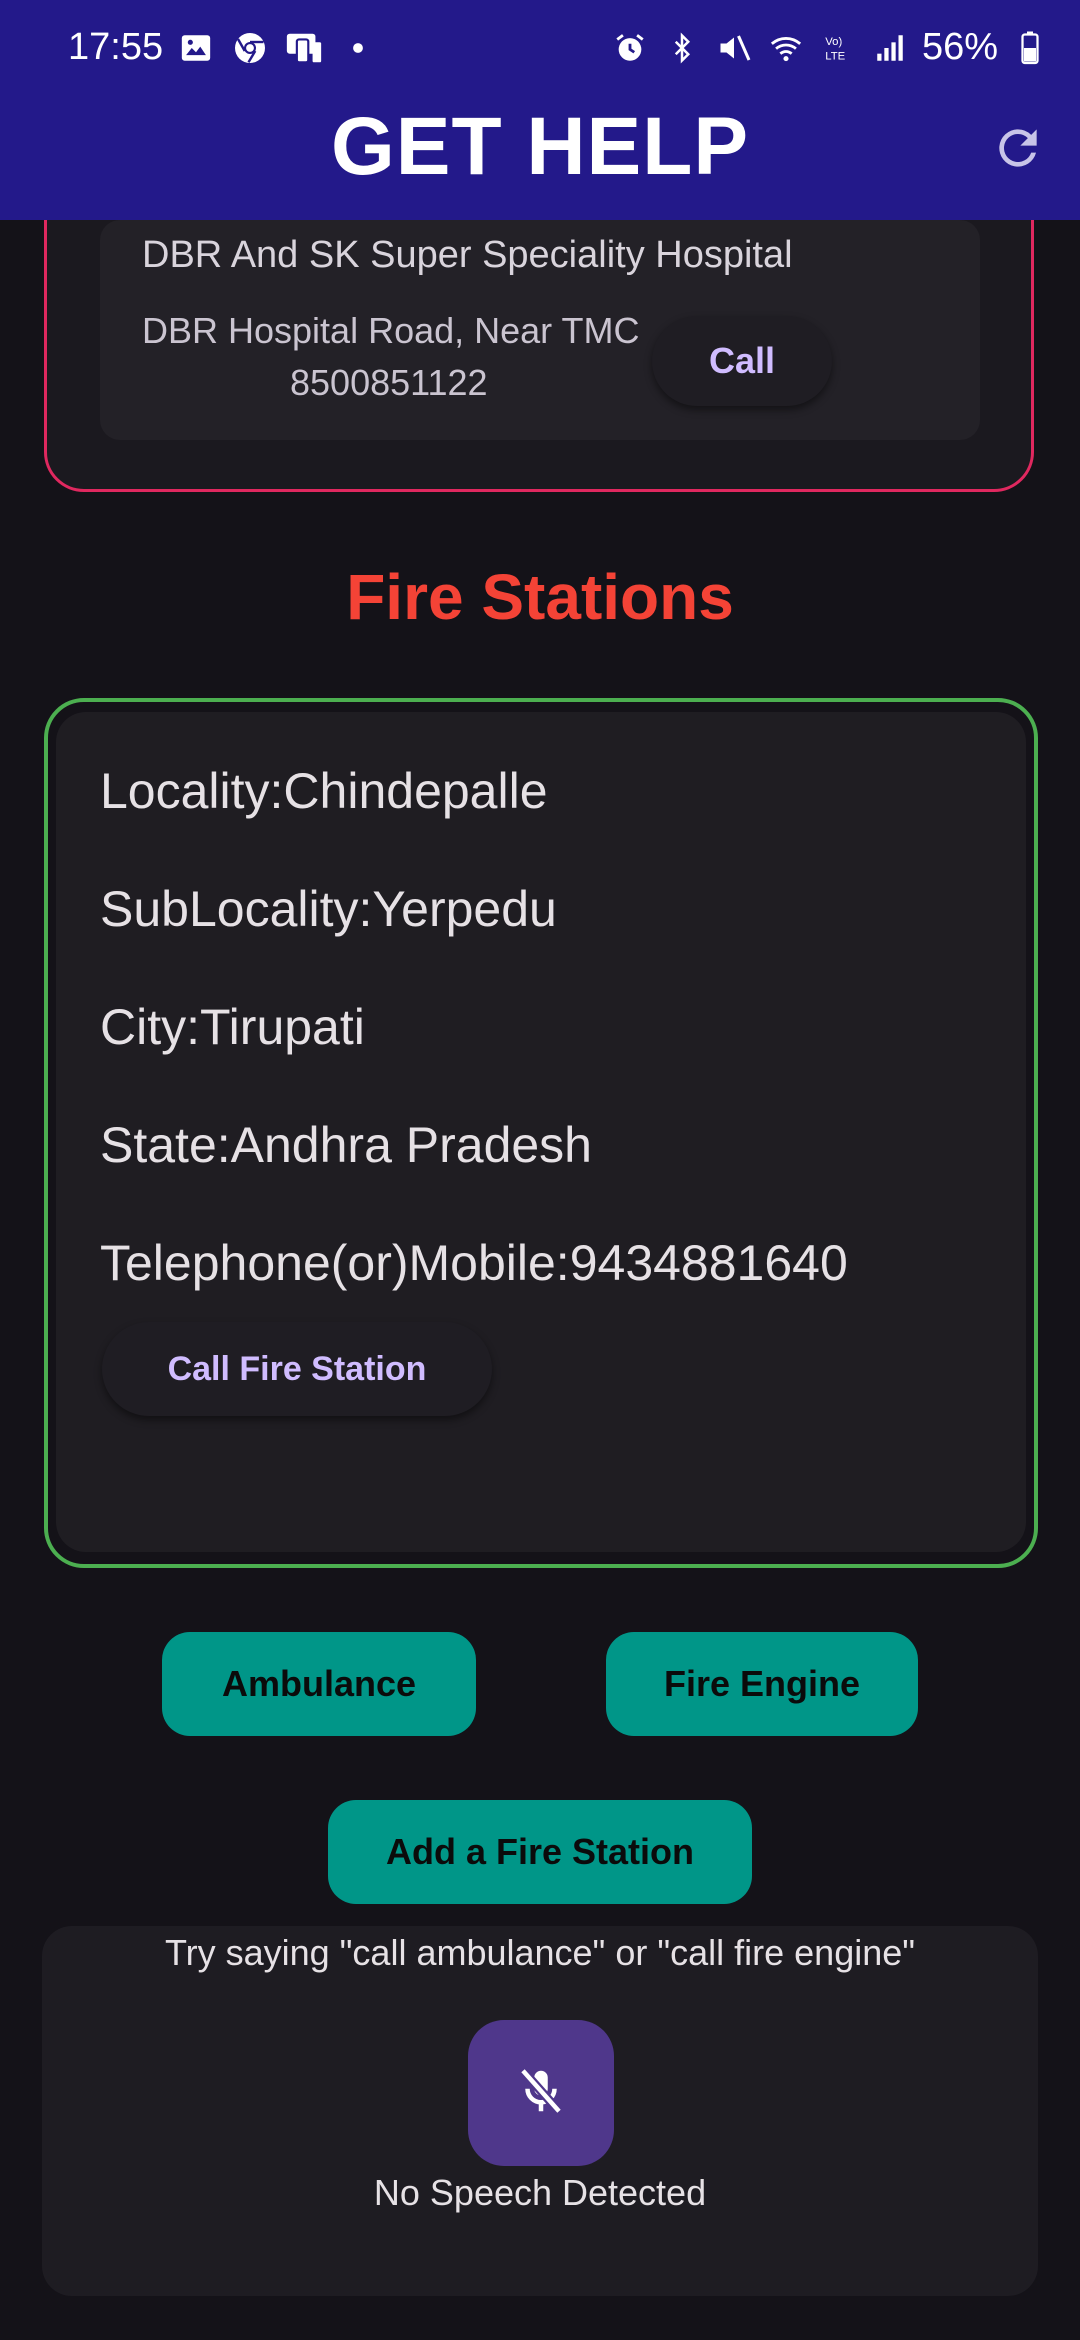  I want to click on call-fire-station-button: Call Fire Station, so click(297, 1369).